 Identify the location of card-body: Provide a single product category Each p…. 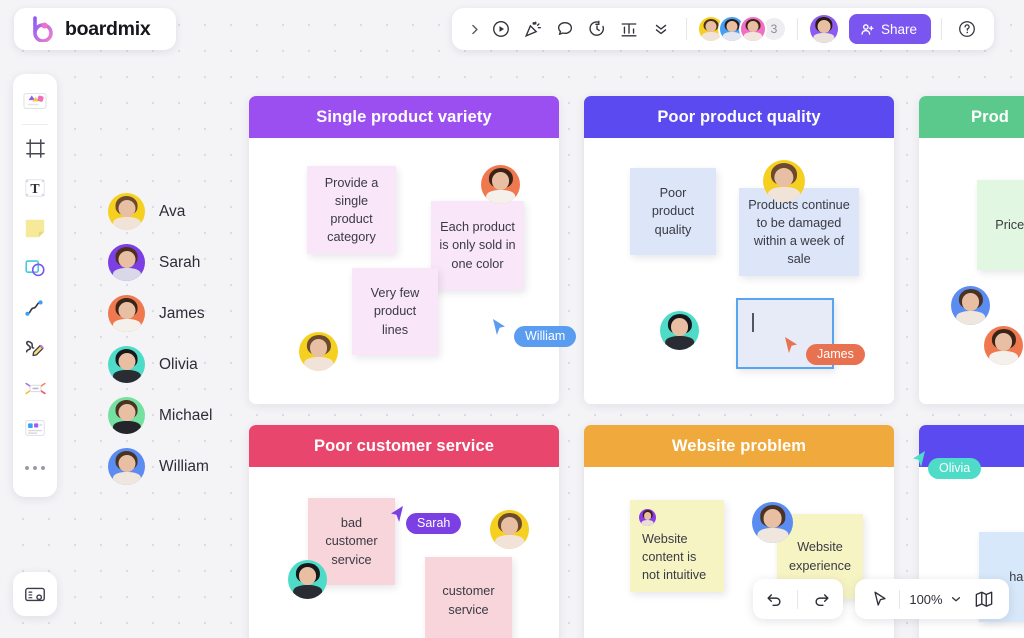
(404, 271).